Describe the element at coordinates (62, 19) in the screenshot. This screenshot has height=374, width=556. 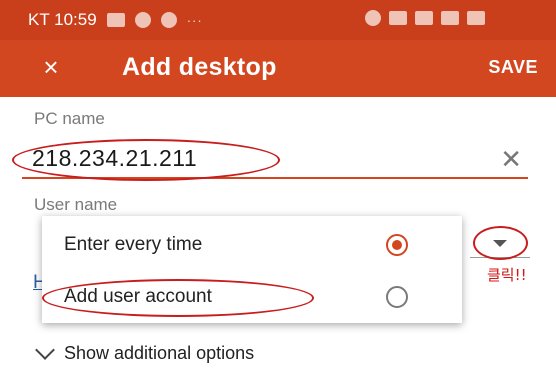
I see `carrier-time: KT 10:59` at that location.